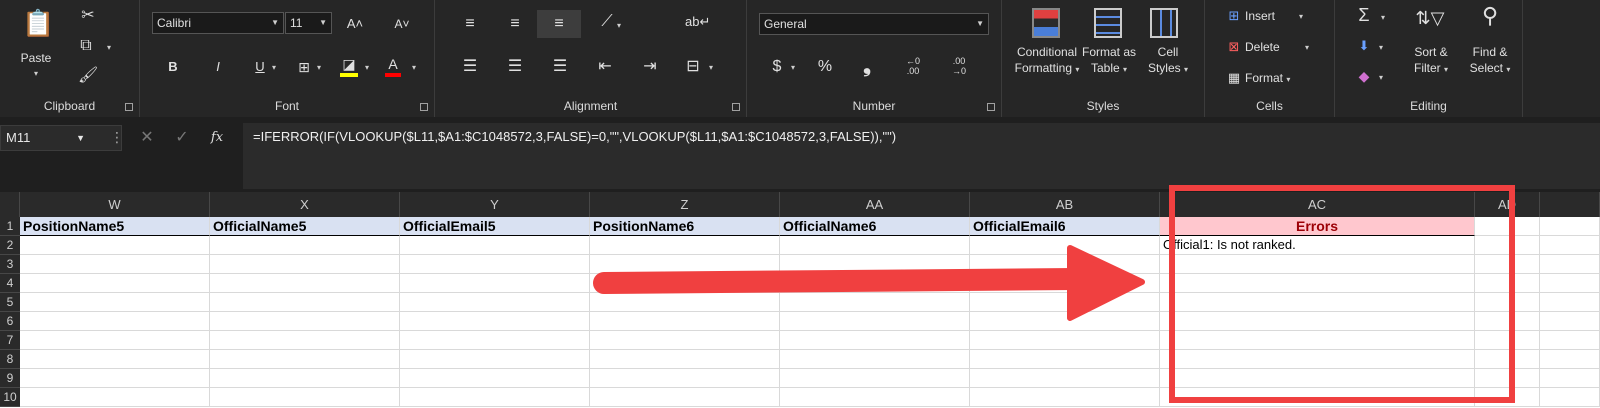  Describe the element at coordinates (414, 68) in the screenshot. I see `font-color-dropdown: ▾` at that location.